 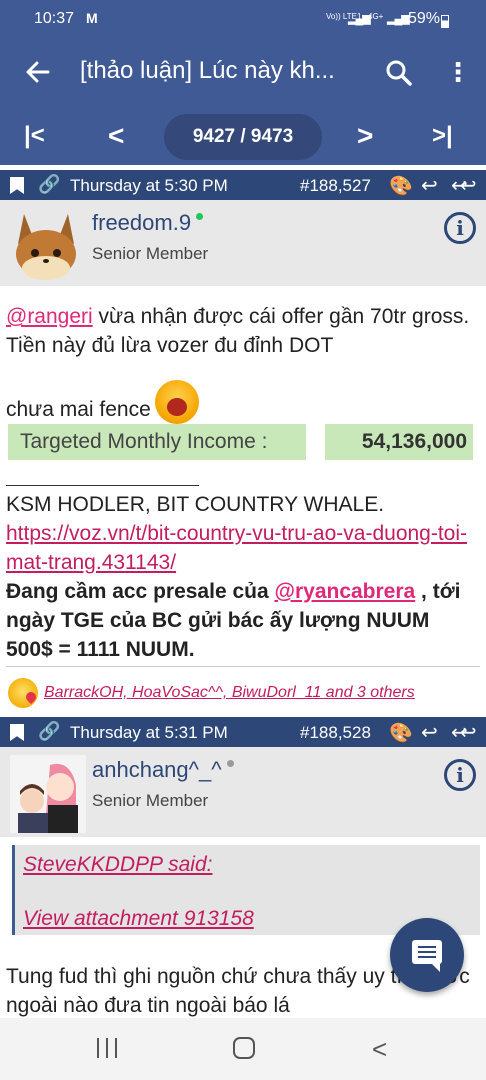 I want to click on user-mention: @rangeri, so click(x=49, y=316).